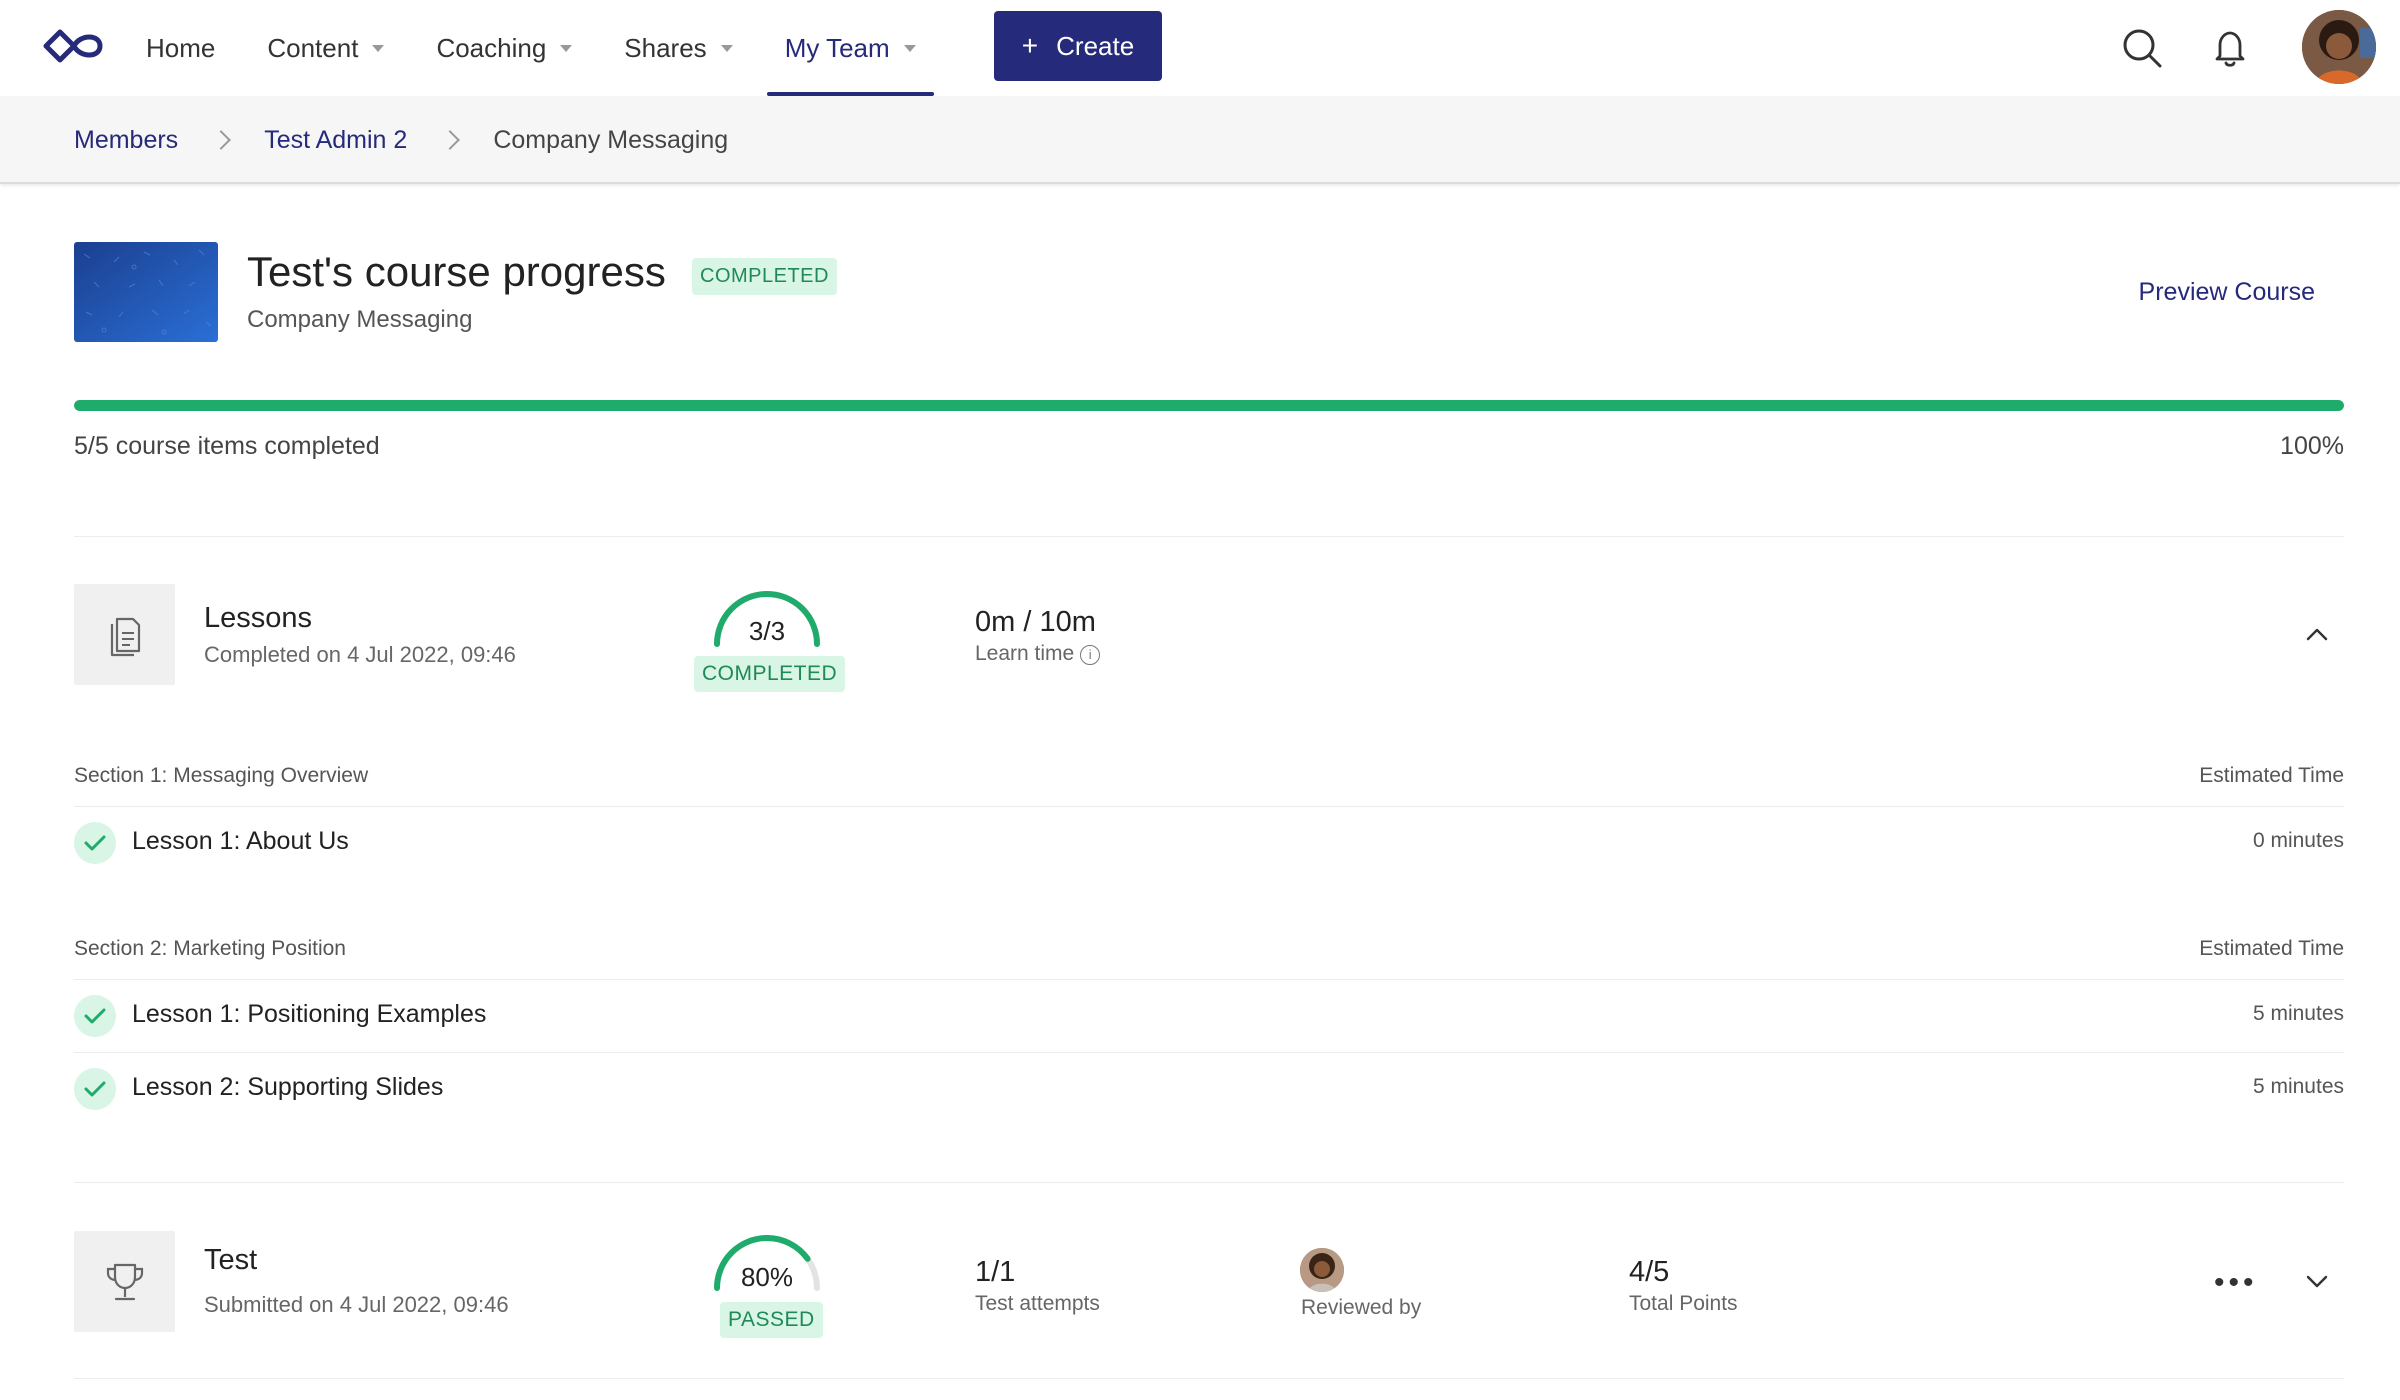 The height and width of the screenshot is (1400, 2400). I want to click on logo-icon, so click(74, 46).